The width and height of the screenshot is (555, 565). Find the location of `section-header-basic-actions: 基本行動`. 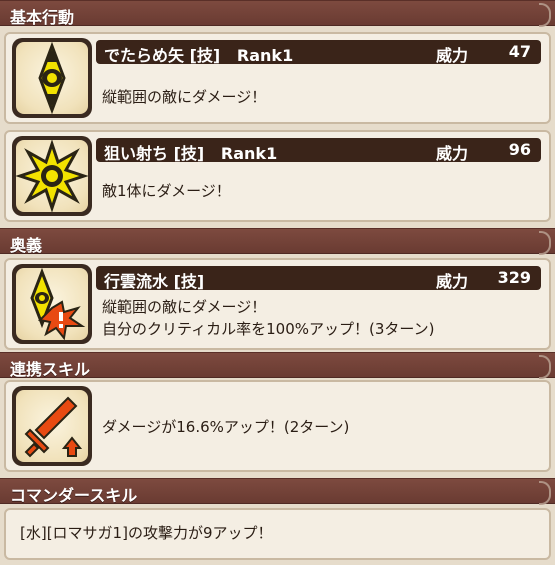

section-header-basic-actions: 基本行動 is located at coordinates (277, 13).